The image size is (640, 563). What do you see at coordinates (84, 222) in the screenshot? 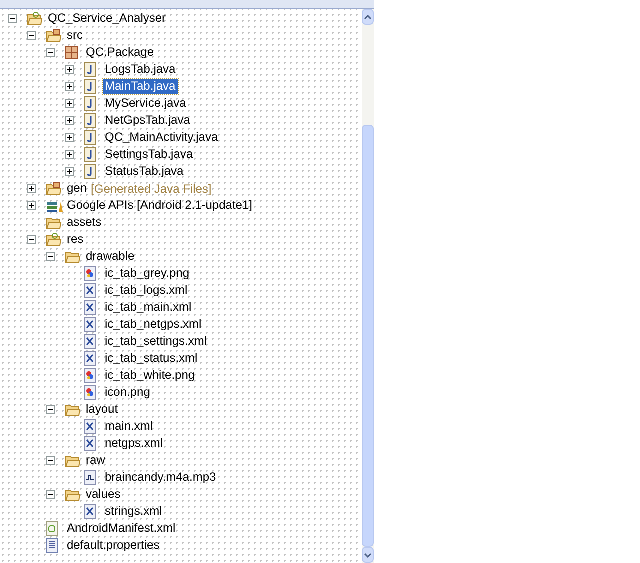
I see `tree-item: assets` at bounding box center [84, 222].